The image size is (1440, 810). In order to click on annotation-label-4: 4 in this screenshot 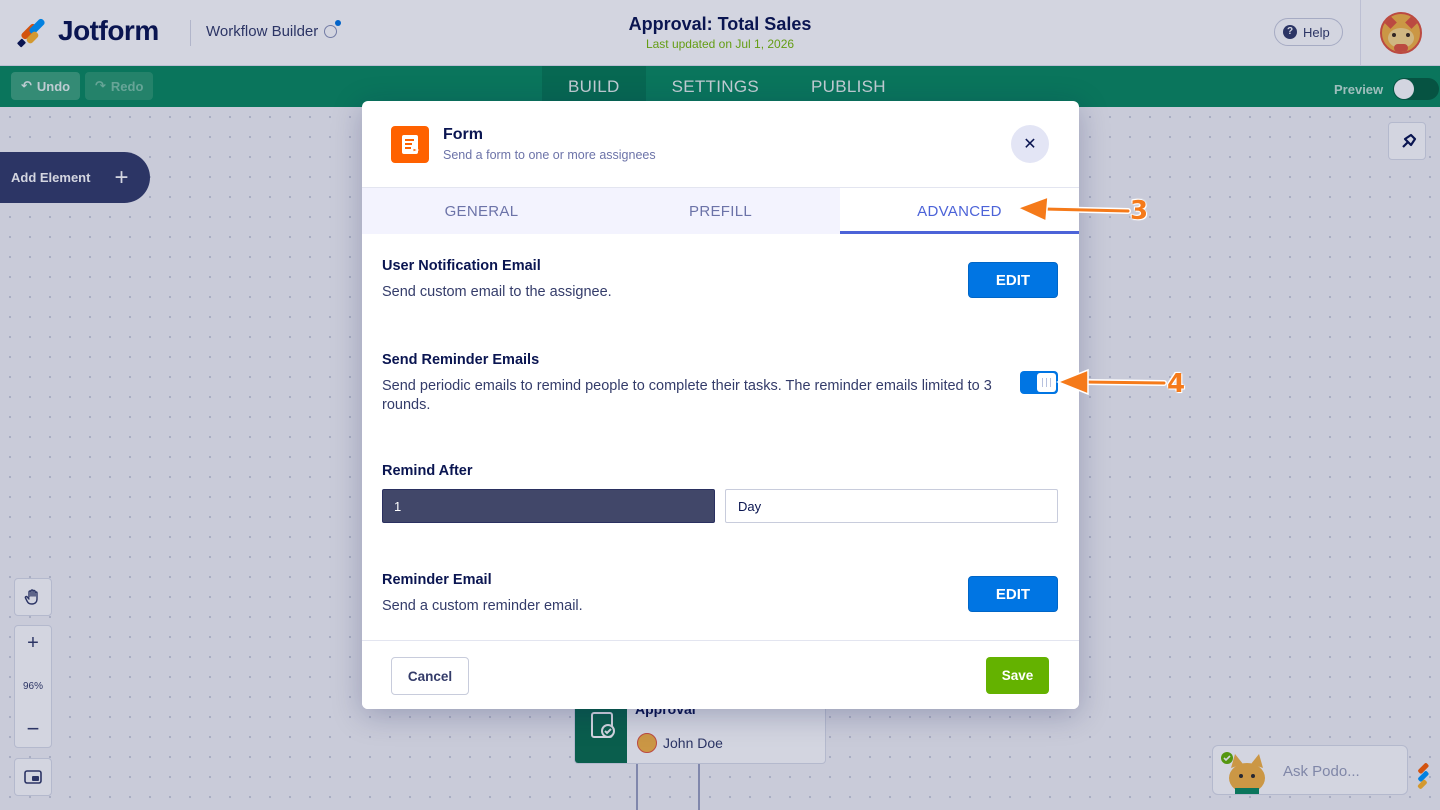, I will do `click(1176, 384)`.